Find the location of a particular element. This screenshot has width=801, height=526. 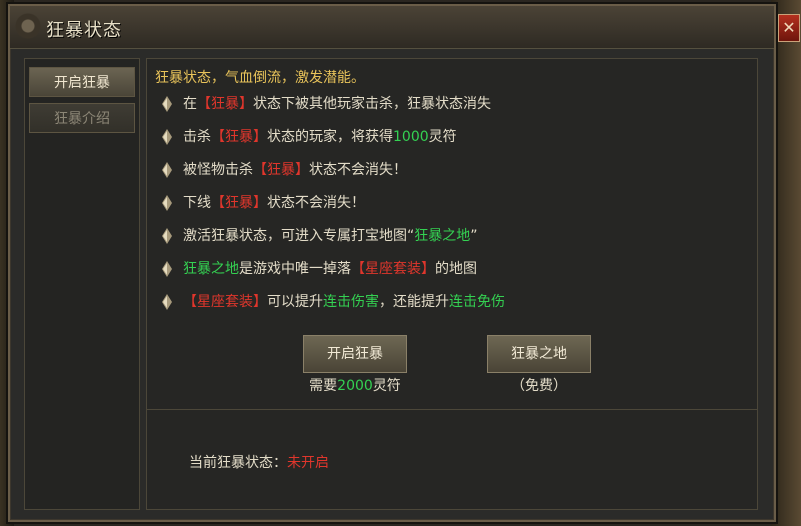

rule-fragment: ，还能提升 is located at coordinates (414, 302).